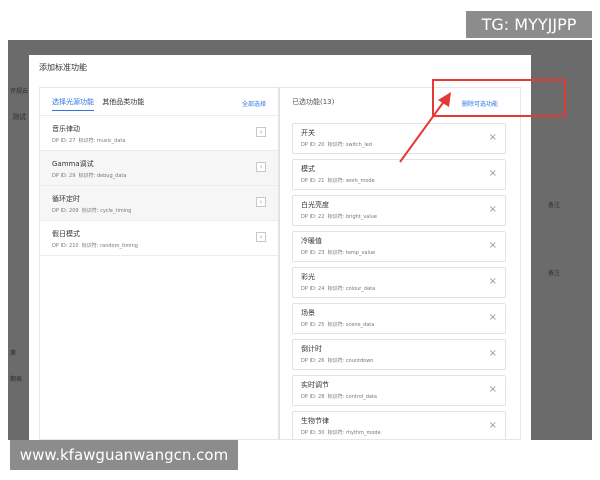  What do you see at coordinates (159, 203) in the screenshot?
I see `list-item: 循环定时 DP ID: 209 标识符: cycle_timing ›` at bounding box center [159, 203].